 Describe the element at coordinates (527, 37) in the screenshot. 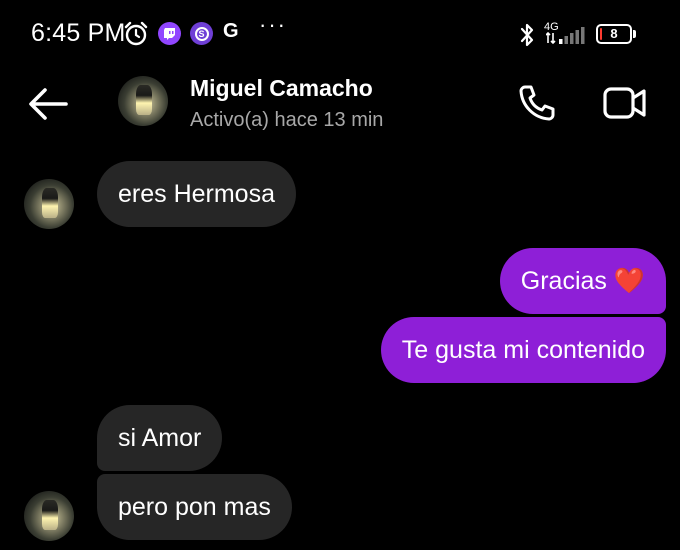

I see `bluetooth-icon` at that location.